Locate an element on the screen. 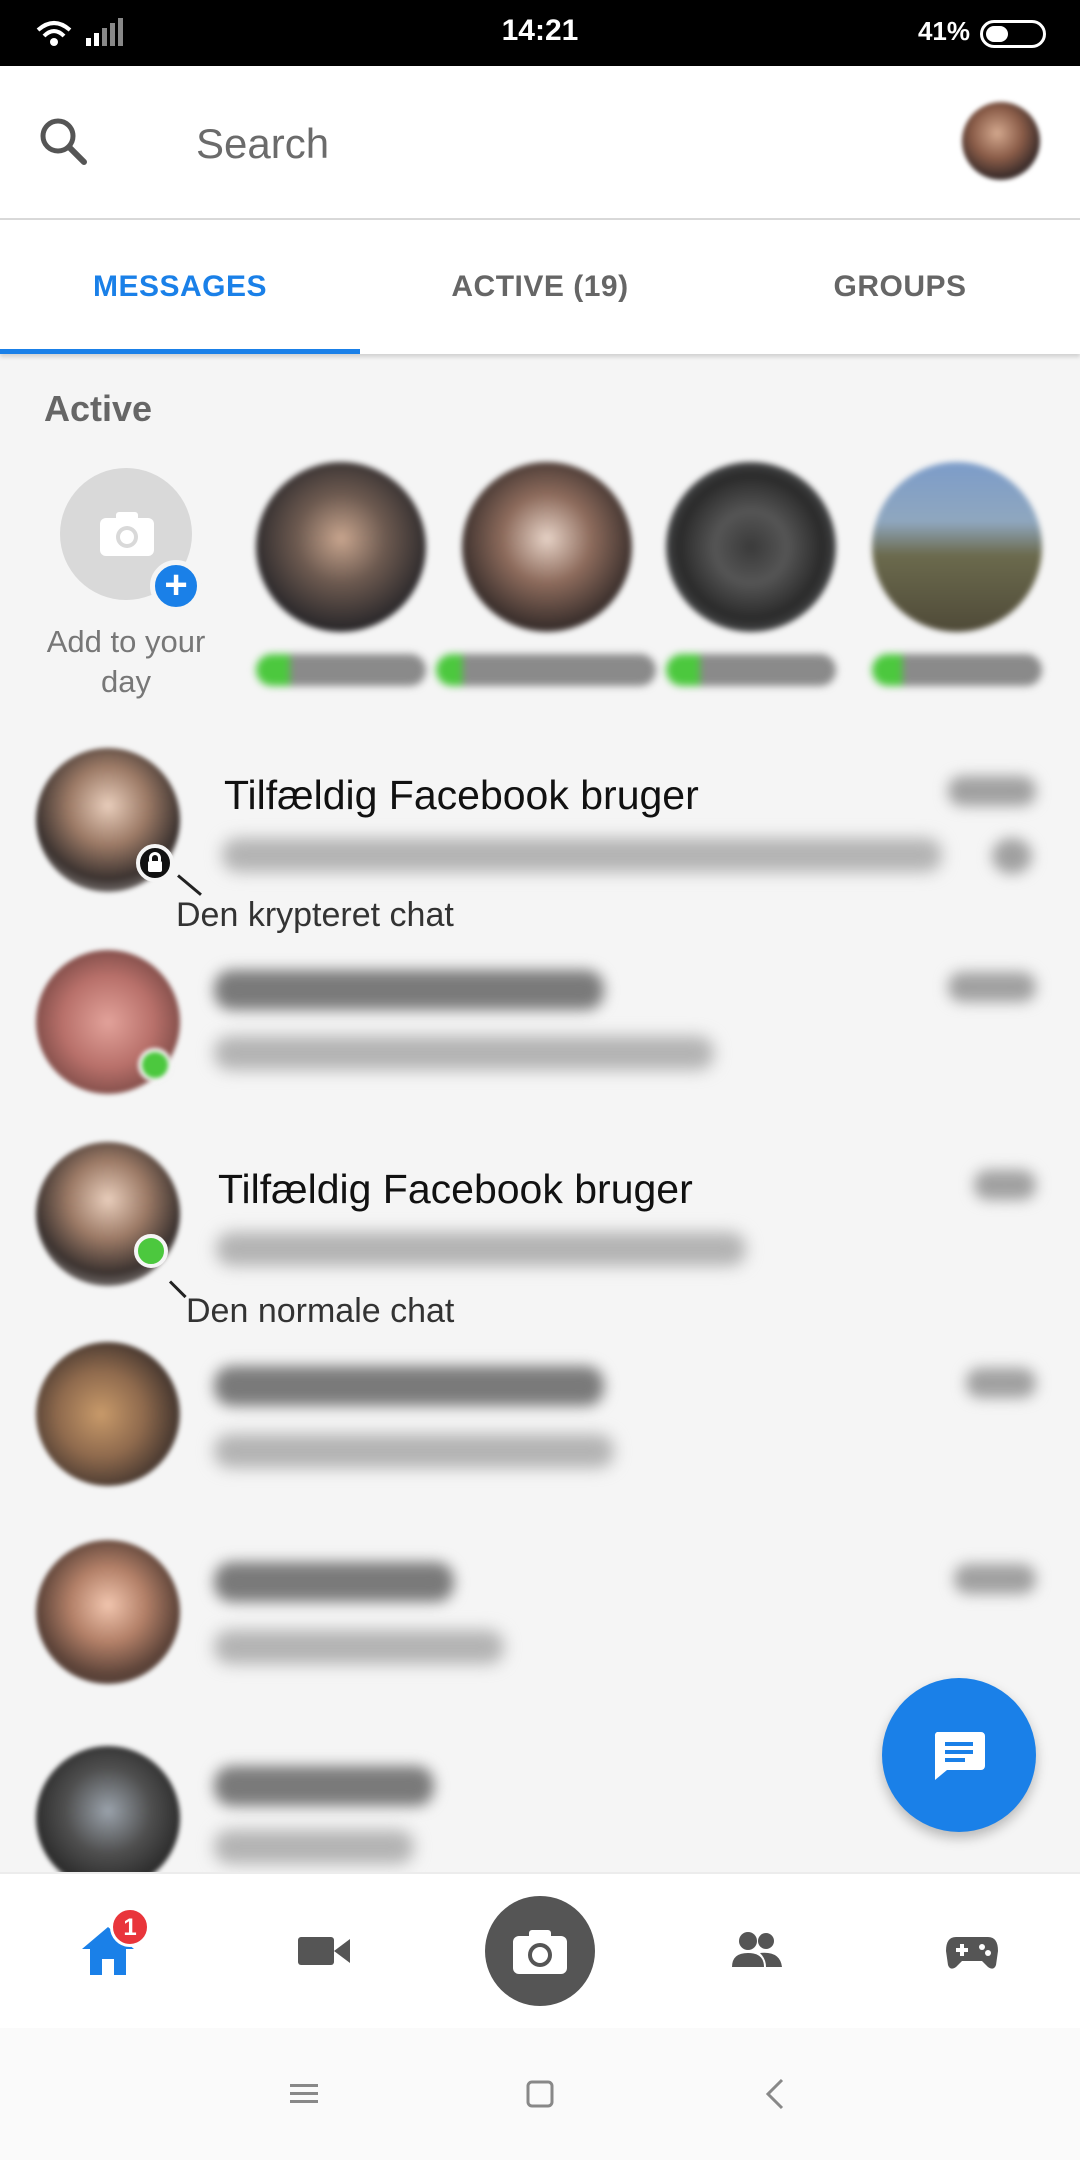  people-icon is located at coordinates (757, 1949).